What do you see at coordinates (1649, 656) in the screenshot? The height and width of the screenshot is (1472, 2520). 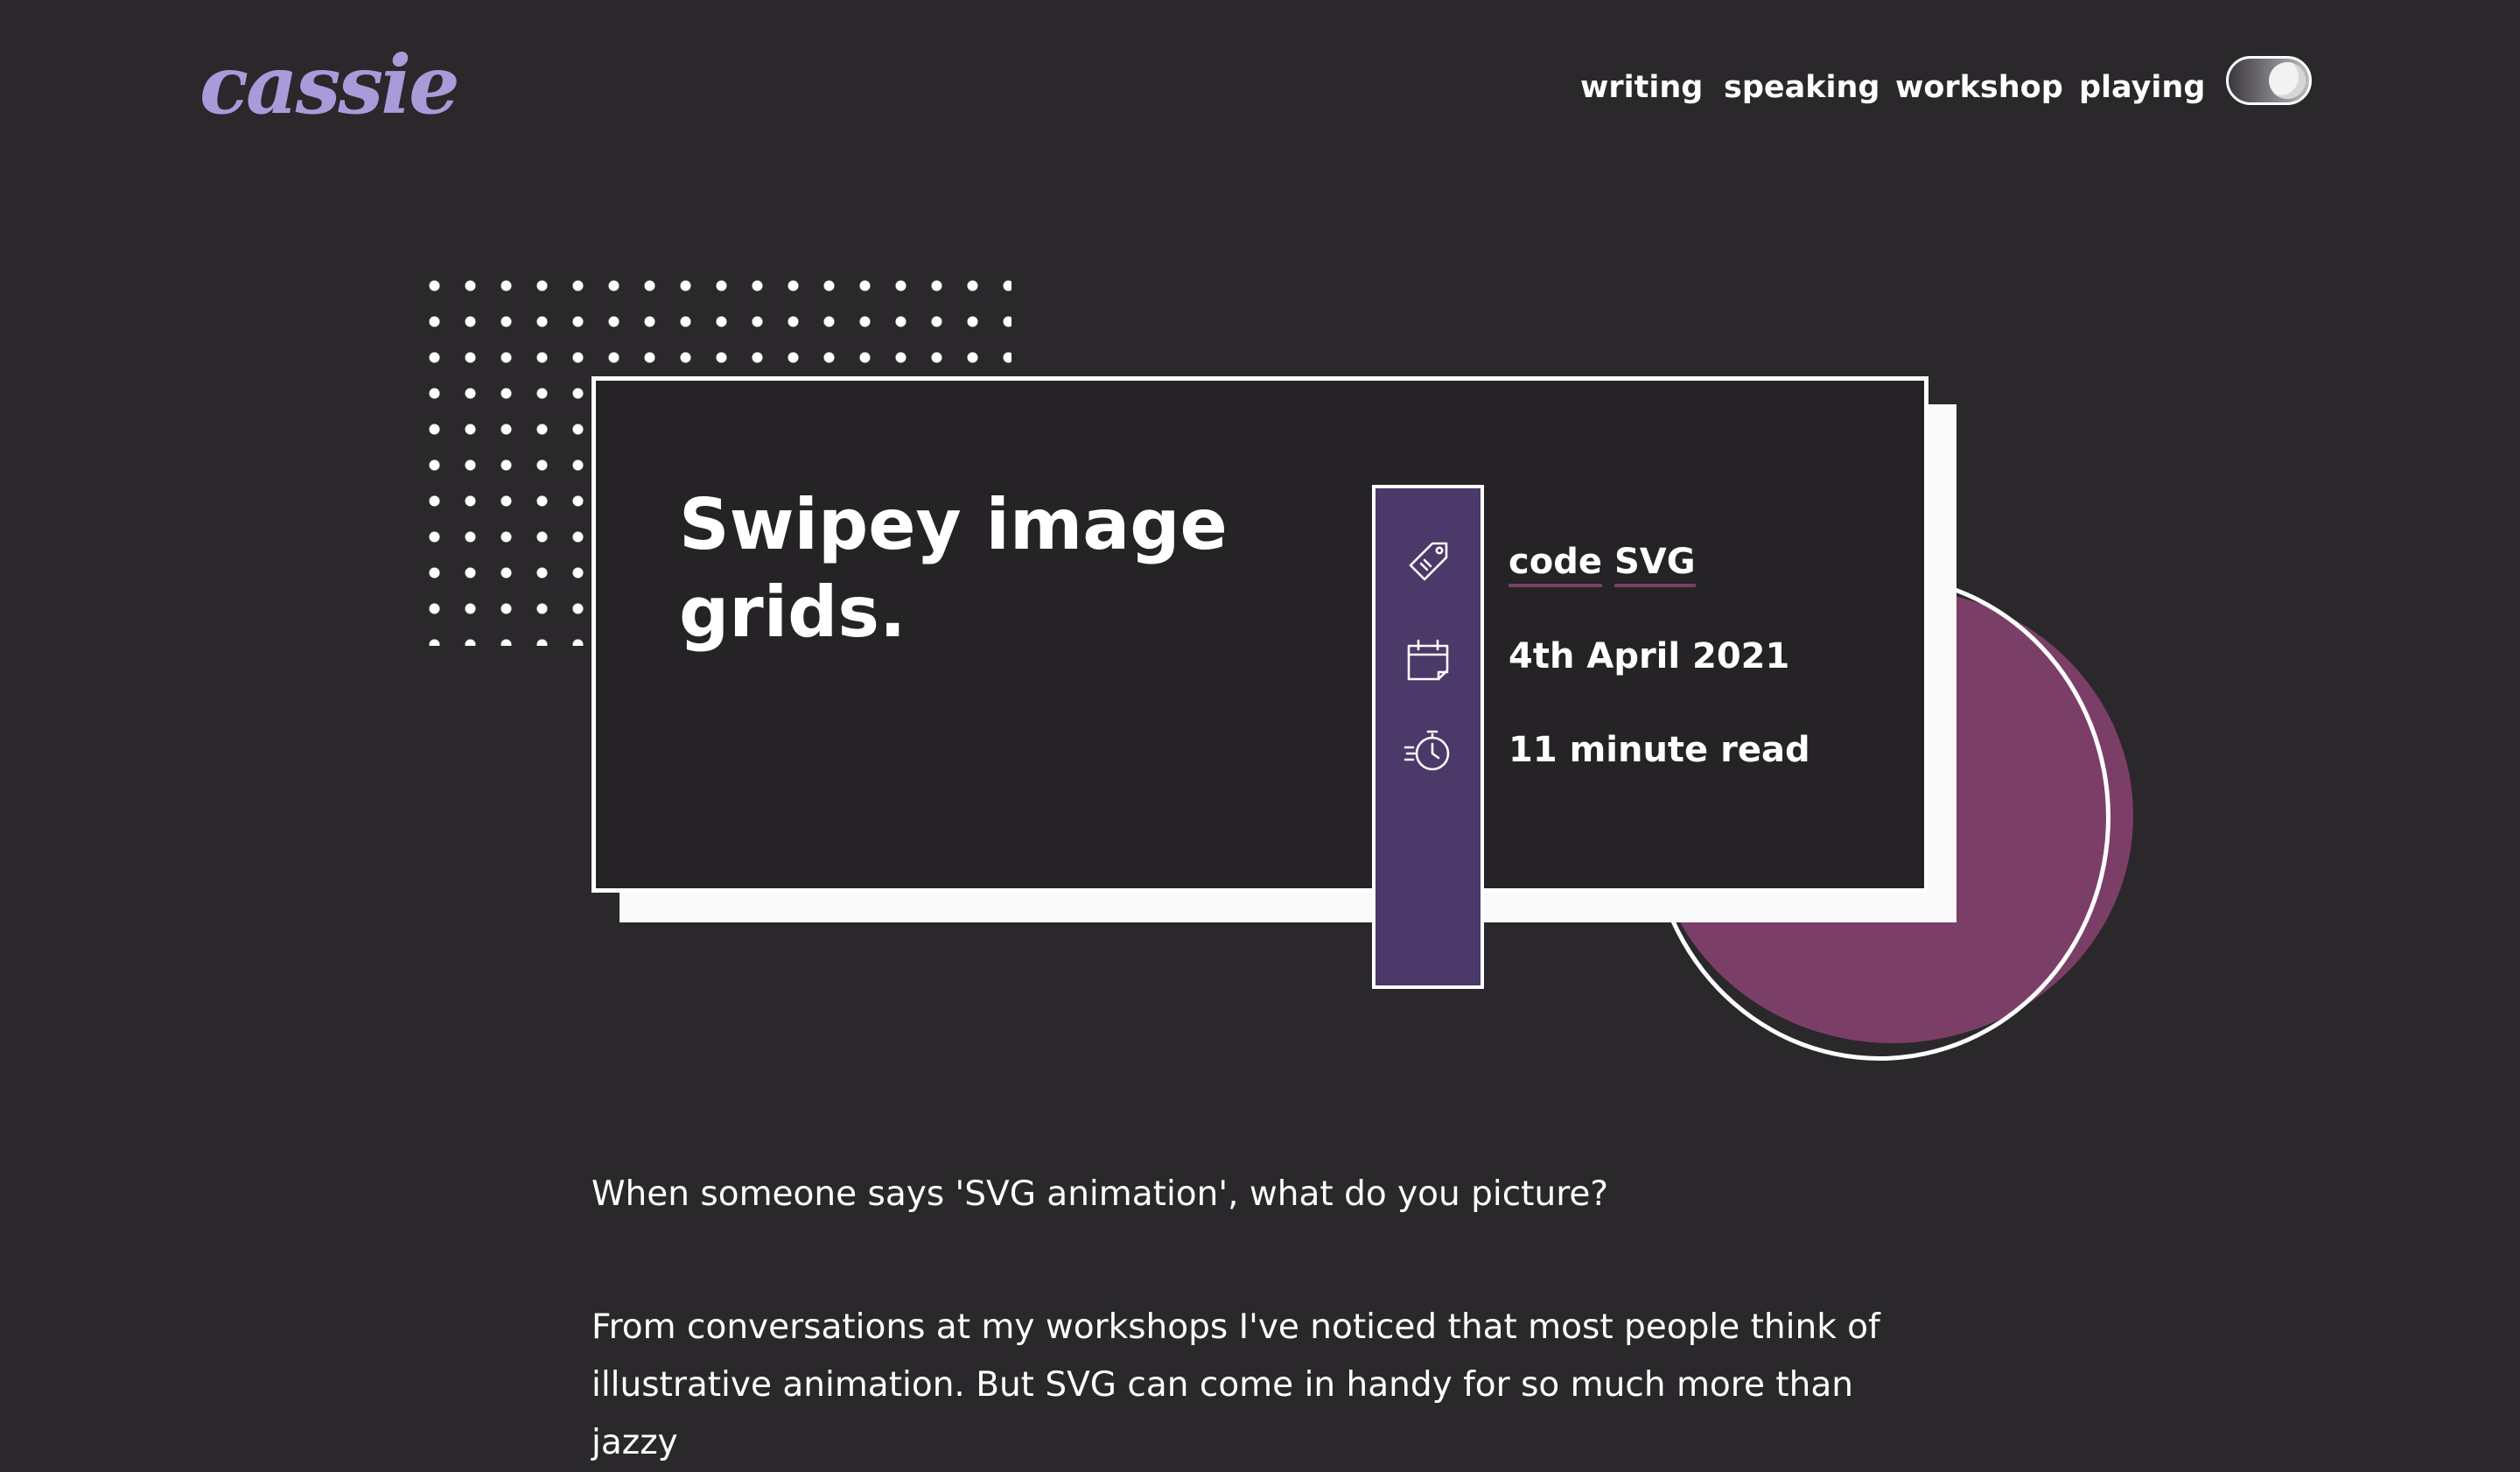 I see `post-date: 4th April 2021` at bounding box center [1649, 656].